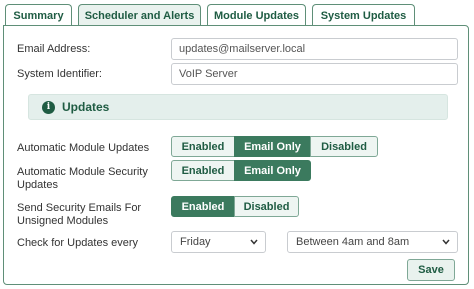 The width and height of the screenshot is (474, 289). I want to click on check-day-value: Friday, so click(195, 242).